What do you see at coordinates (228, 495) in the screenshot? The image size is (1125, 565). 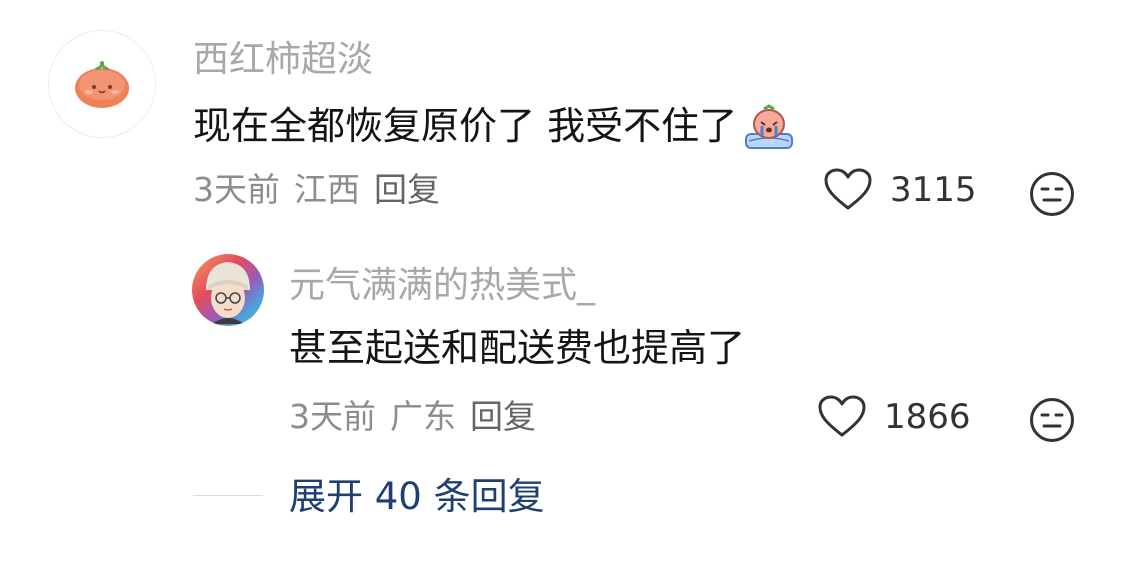 I see `expand-divider` at bounding box center [228, 495].